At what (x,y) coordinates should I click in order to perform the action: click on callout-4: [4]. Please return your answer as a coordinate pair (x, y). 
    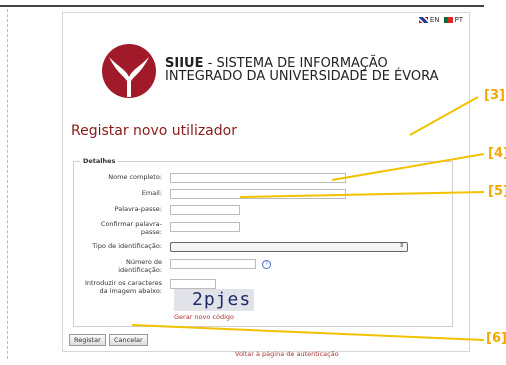
    Looking at the image, I should click on (497, 153).